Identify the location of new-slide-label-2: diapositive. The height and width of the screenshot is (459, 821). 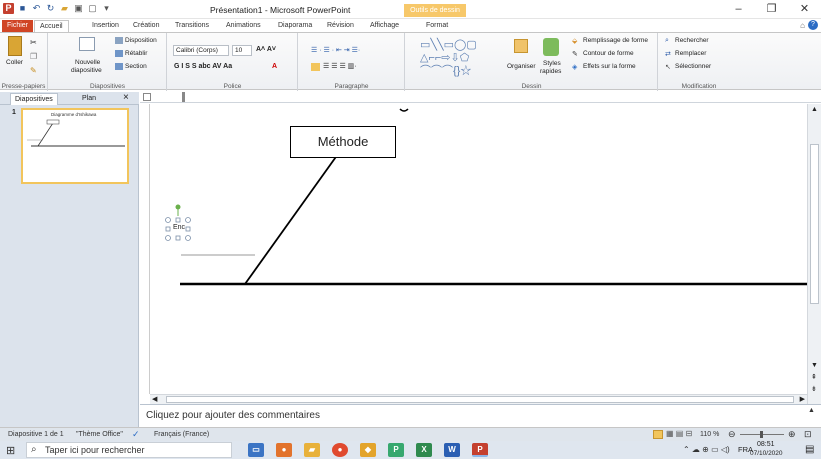
(86, 70).